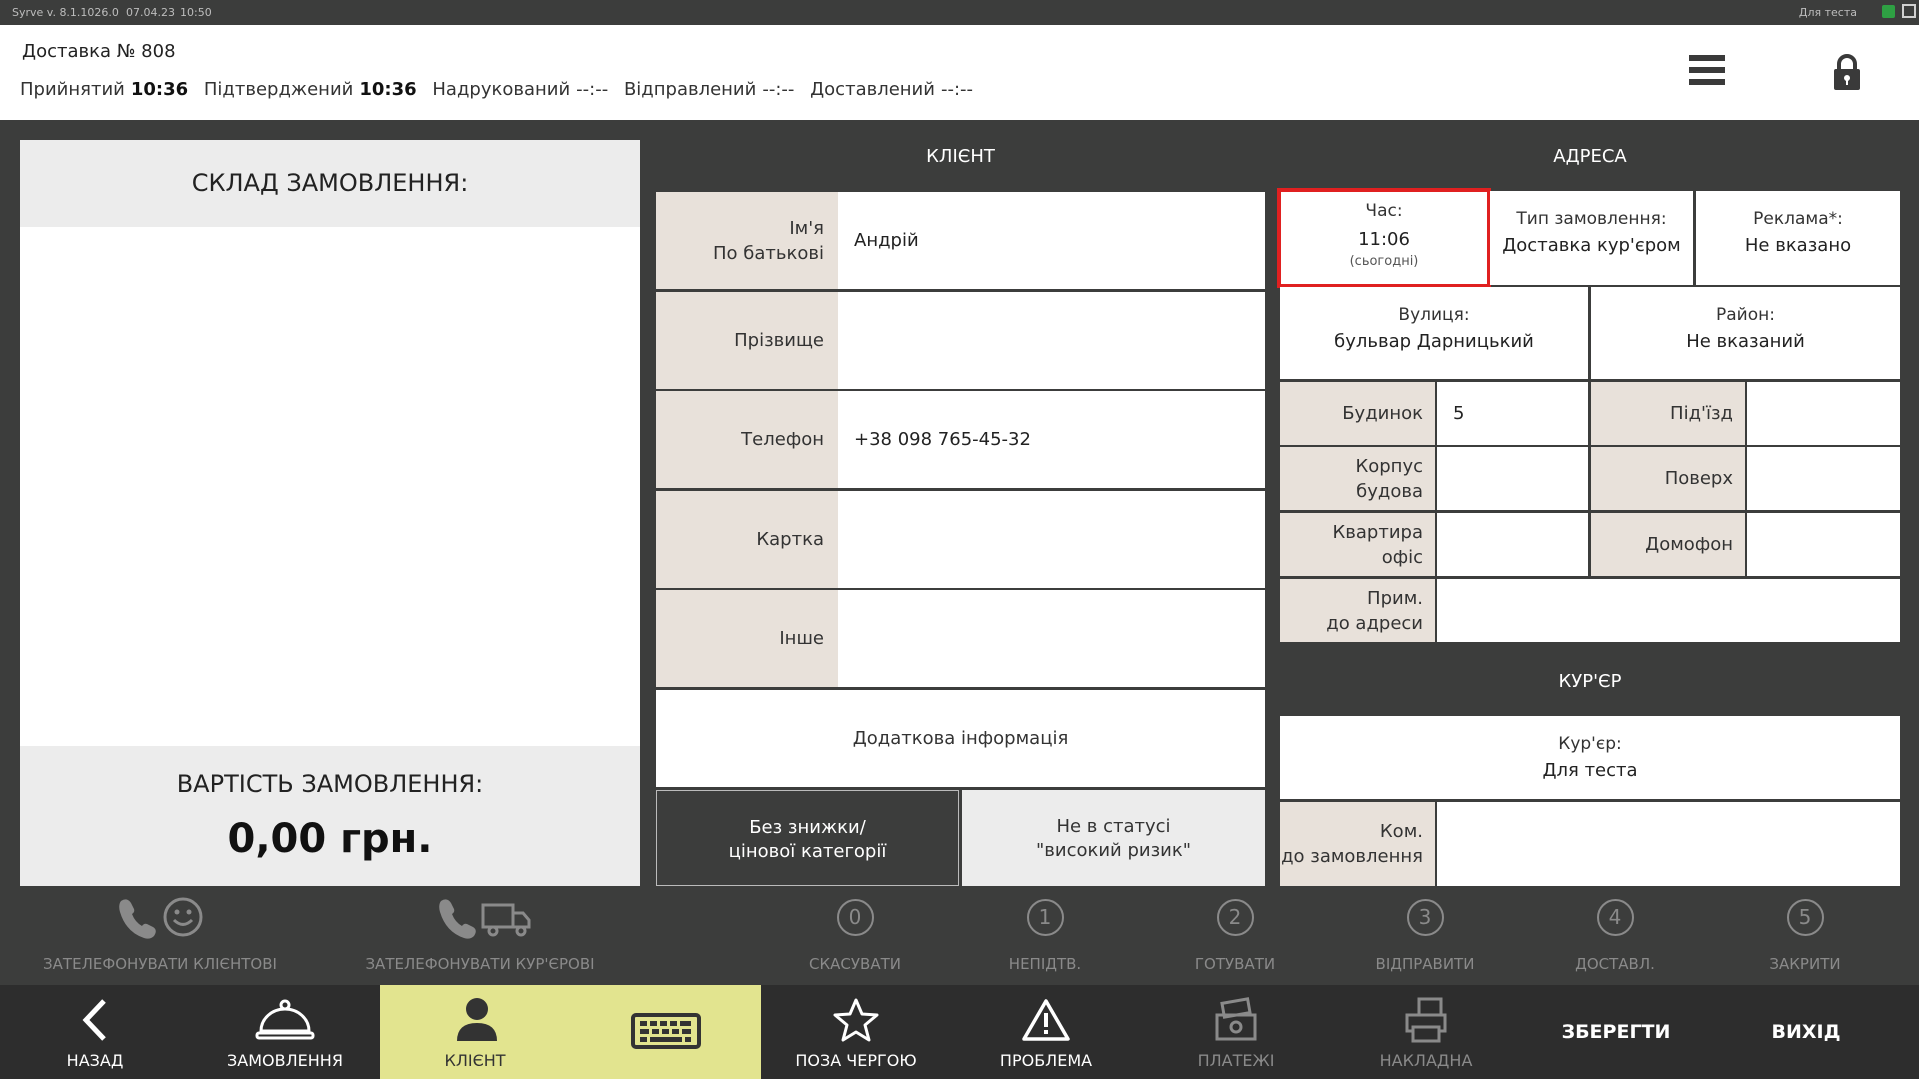 The width and height of the screenshot is (1919, 1079). What do you see at coordinates (1389, 466) in the screenshot?
I see `building-label-line-1: Корпус` at bounding box center [1389, 466].